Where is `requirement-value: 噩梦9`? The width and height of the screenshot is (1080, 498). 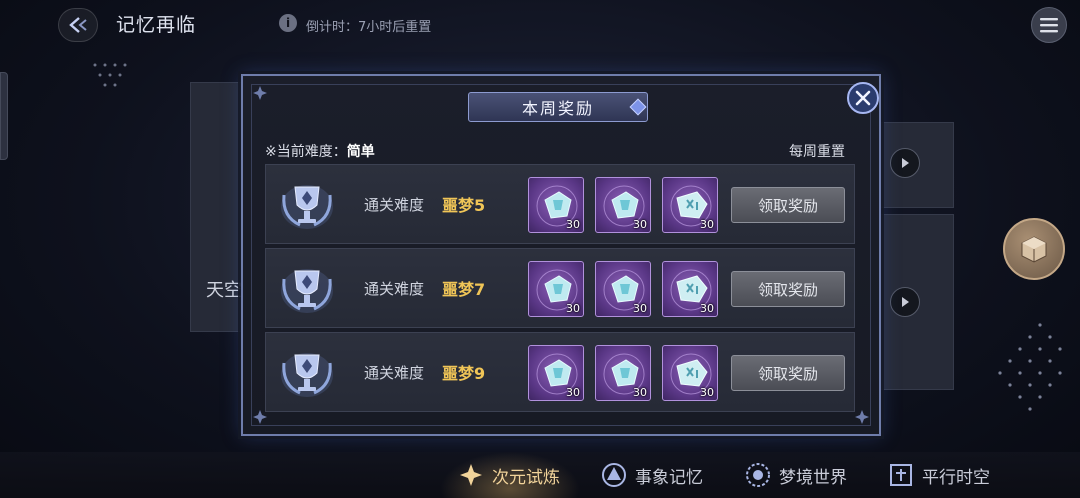 requirement-value: 噩梦9 is located at coordinates (464, 373).